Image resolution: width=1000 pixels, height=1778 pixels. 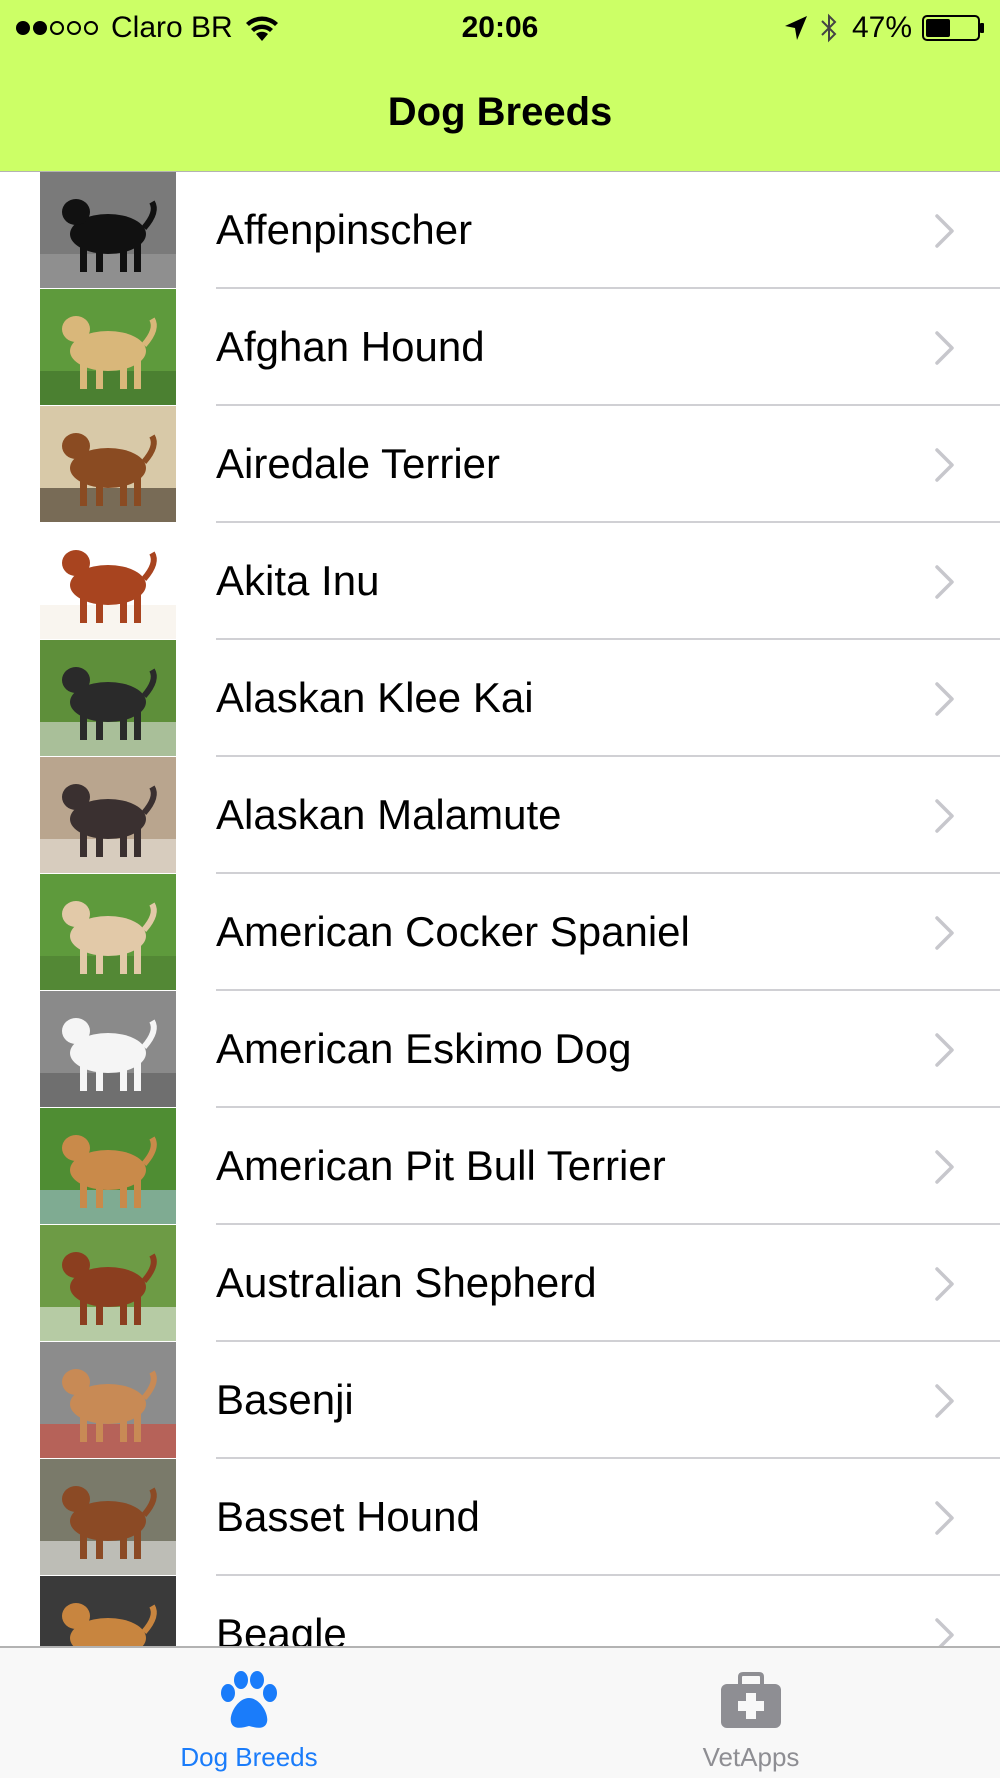 What do you see at coordinates (881, 27) in the screenshot?
I see `battery-percent: 47%` at bounding box center [881, 27].